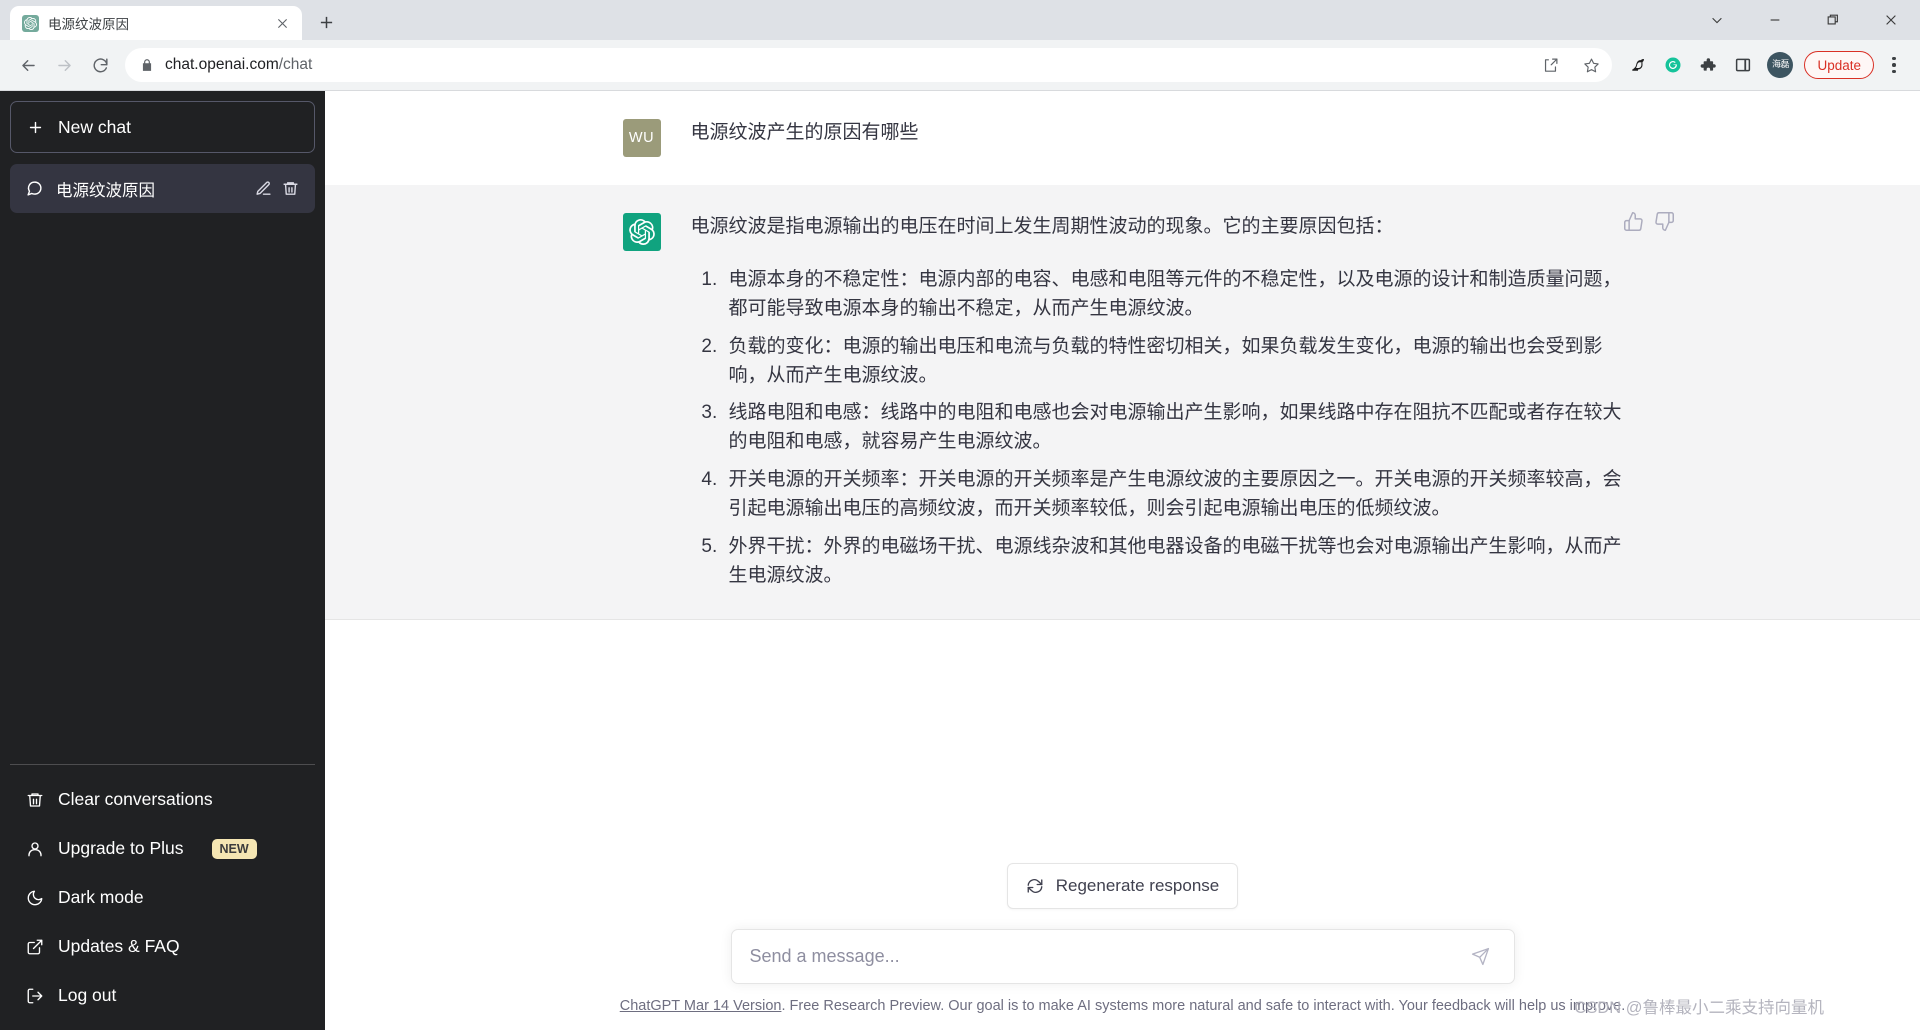  What do you see at coordinates (1833, 20) in the screenshot?
I see `restore-icon` at bounding box center [1833, 20].